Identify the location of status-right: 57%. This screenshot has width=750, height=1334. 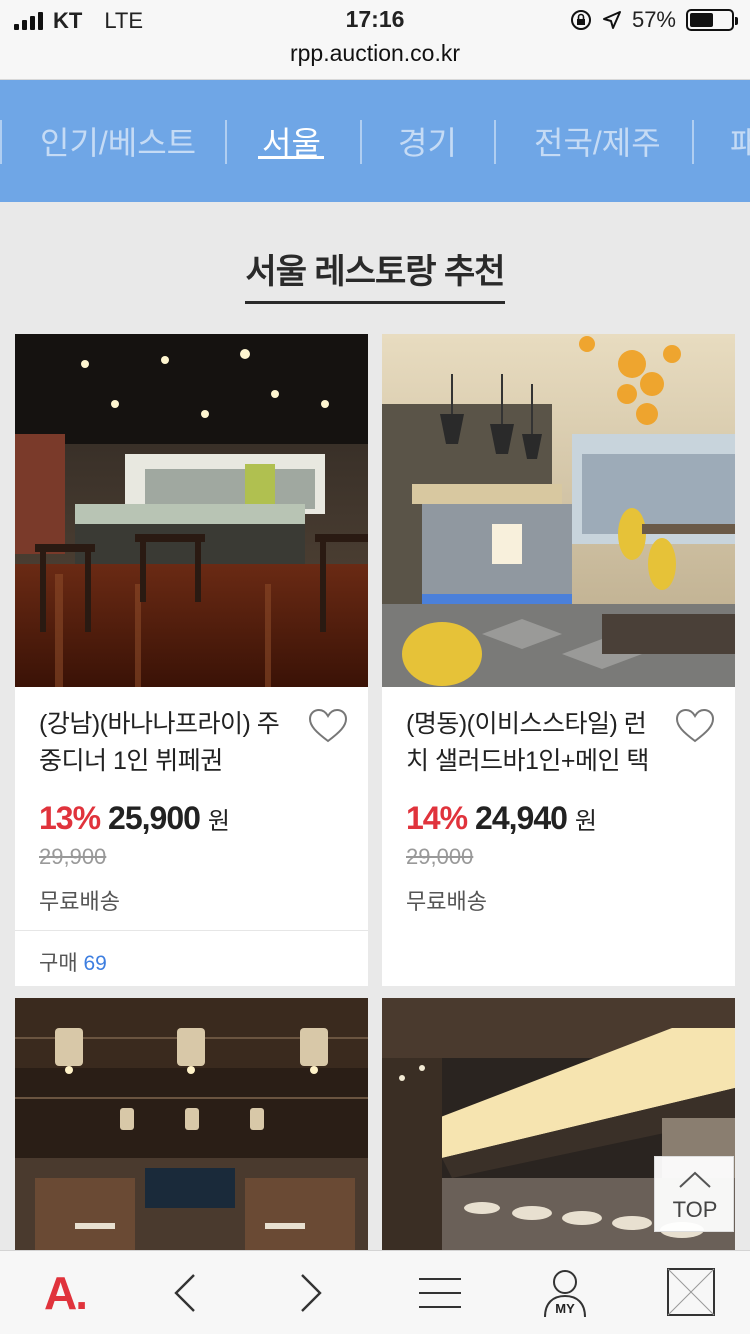
(654, 20).